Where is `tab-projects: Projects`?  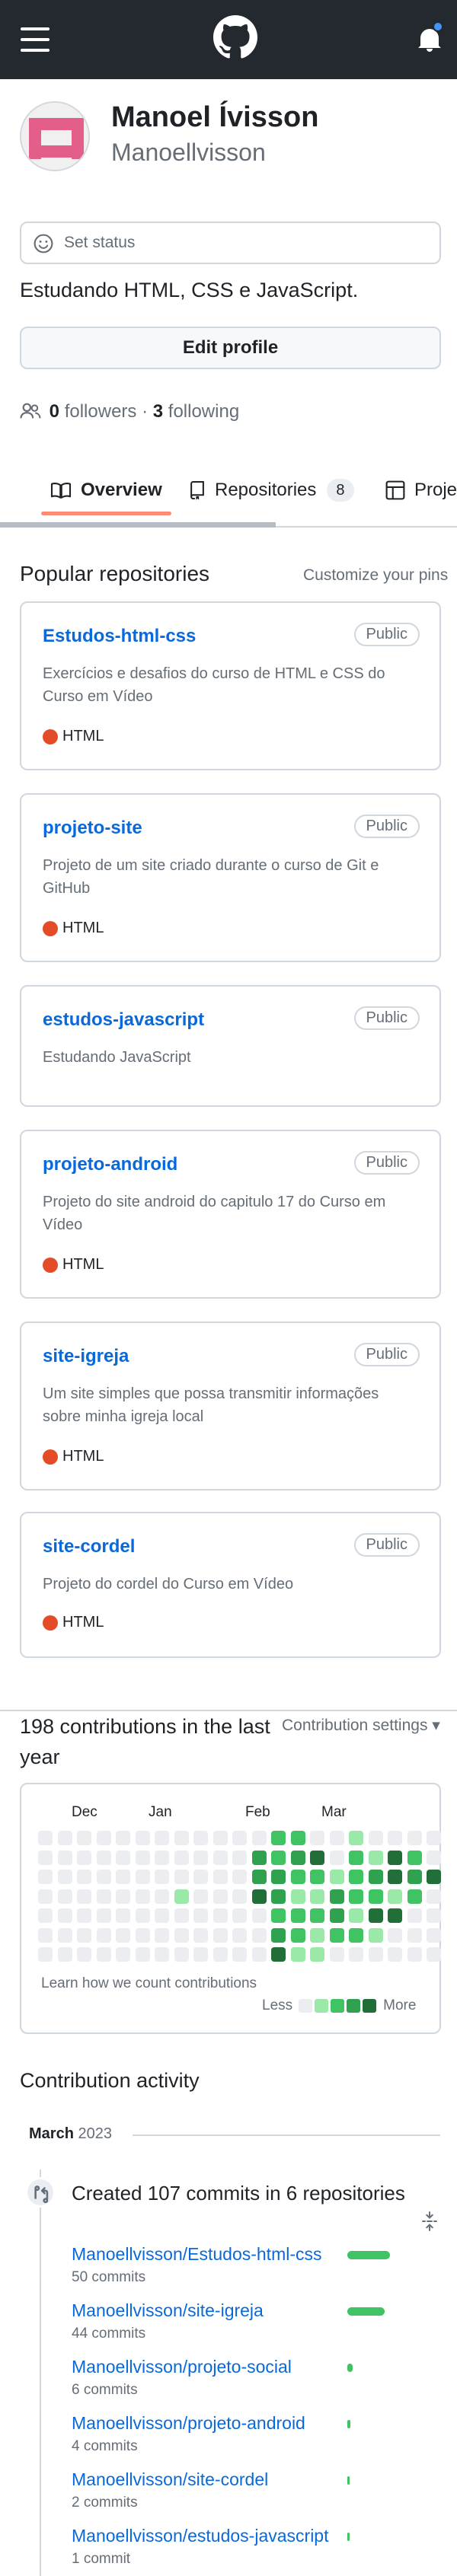 tab-projects: Projects is located at coordinates (421, 490).